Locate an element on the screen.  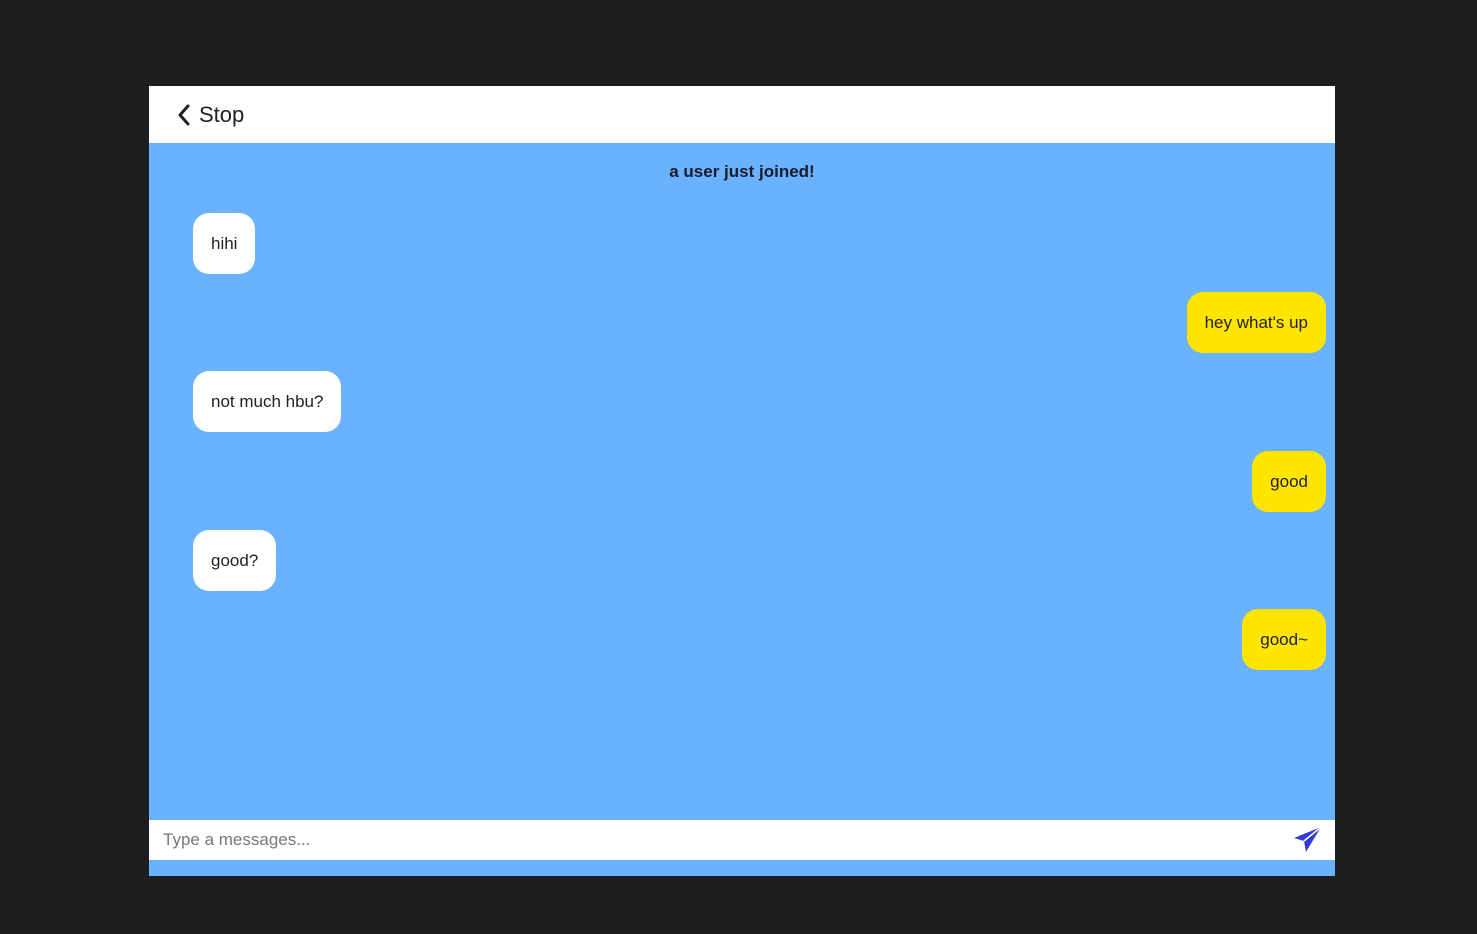
stop-button: Stop is located at coordinates (210, 115).